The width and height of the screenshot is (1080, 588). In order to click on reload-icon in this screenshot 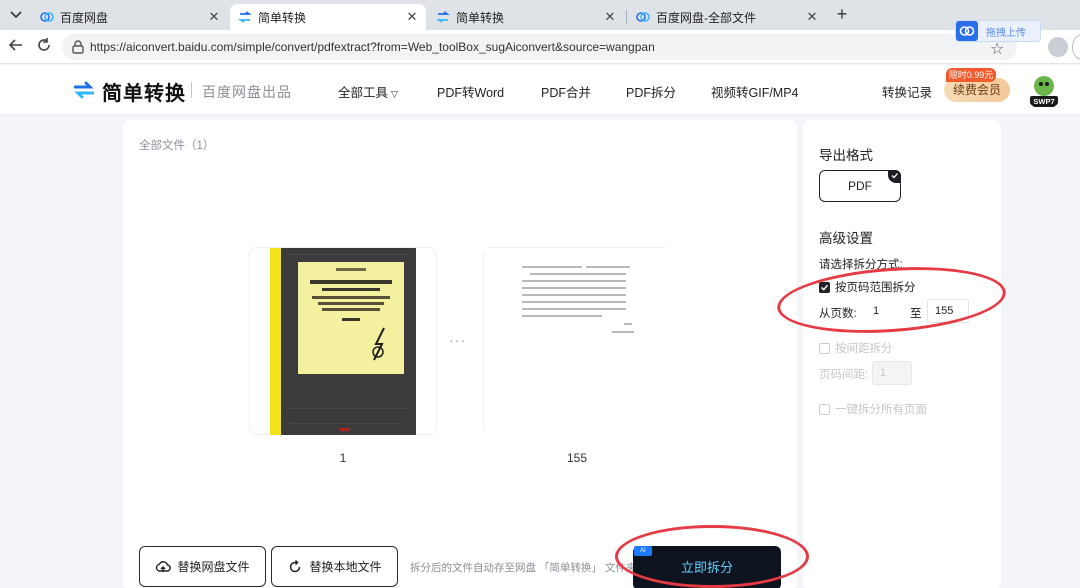, I will do `click(44, 47)`.